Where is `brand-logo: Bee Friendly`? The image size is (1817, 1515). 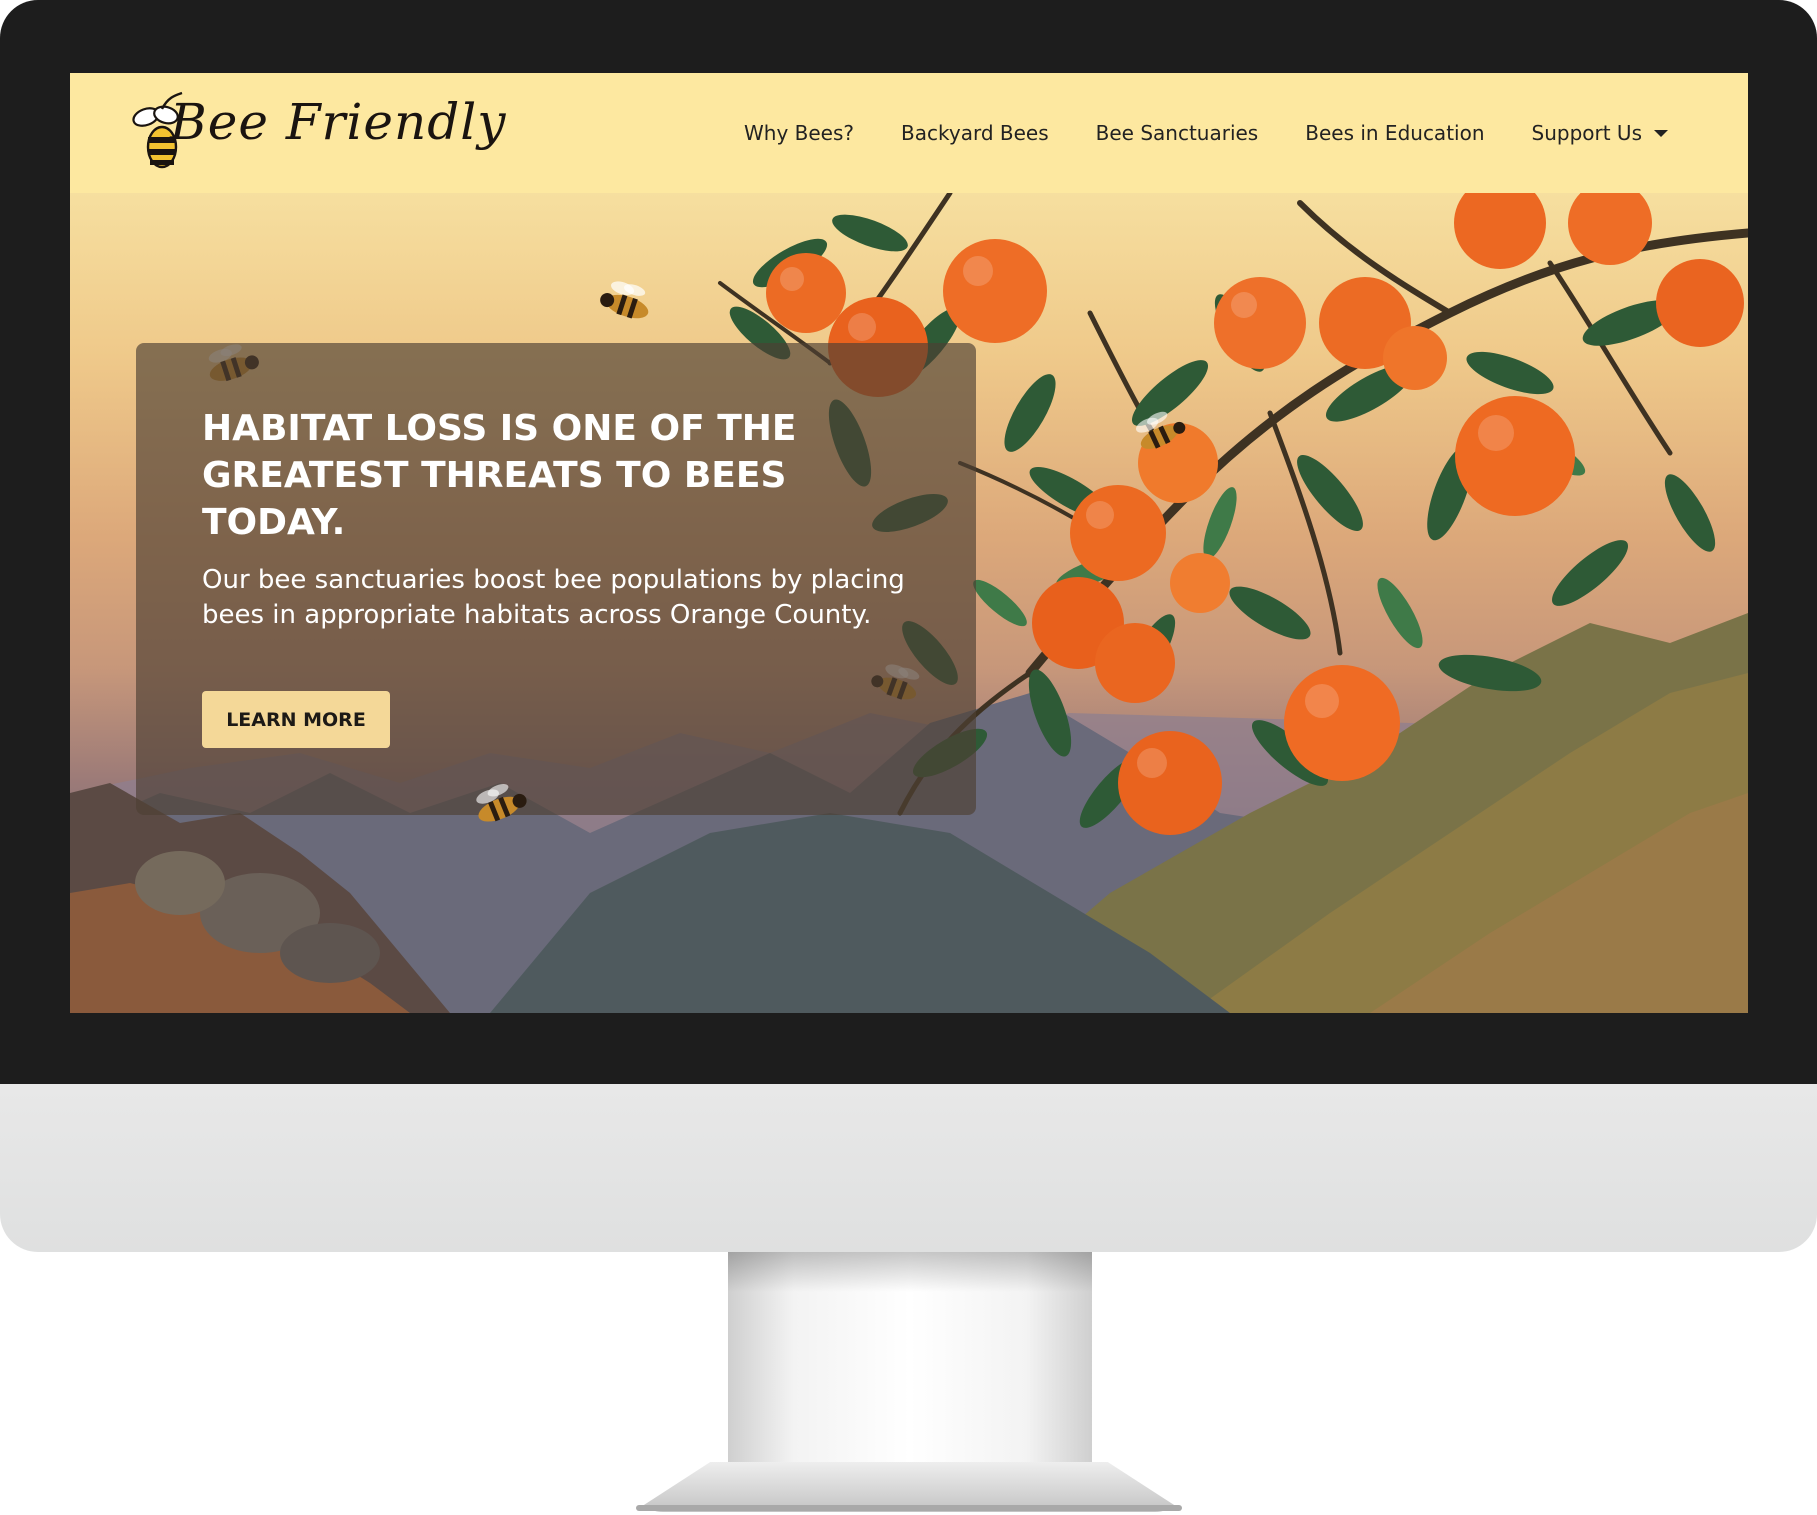
brand-logo: Bee Friendly is located at coordinates (318, 135).